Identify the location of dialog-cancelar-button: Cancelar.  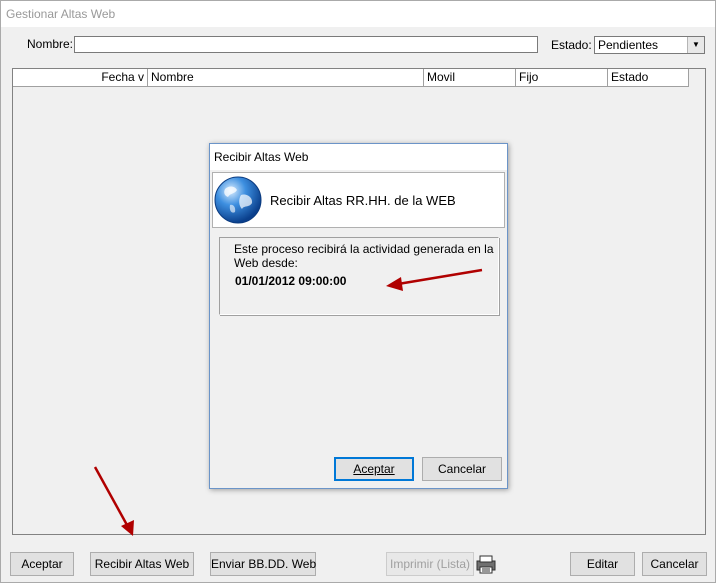
(462, 469).